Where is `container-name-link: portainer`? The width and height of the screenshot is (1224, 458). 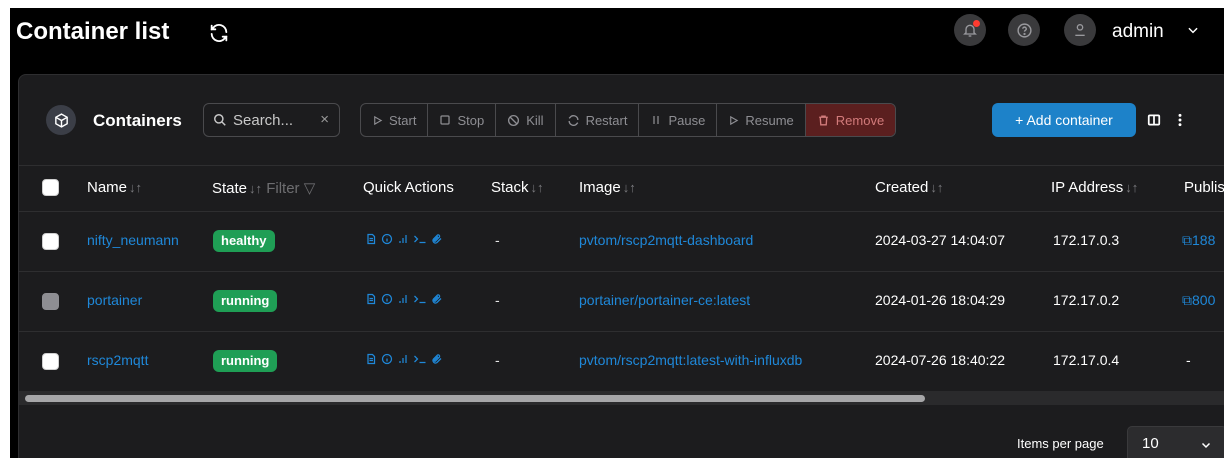 container-name-link: portainer is located at coordinates (114, 300).